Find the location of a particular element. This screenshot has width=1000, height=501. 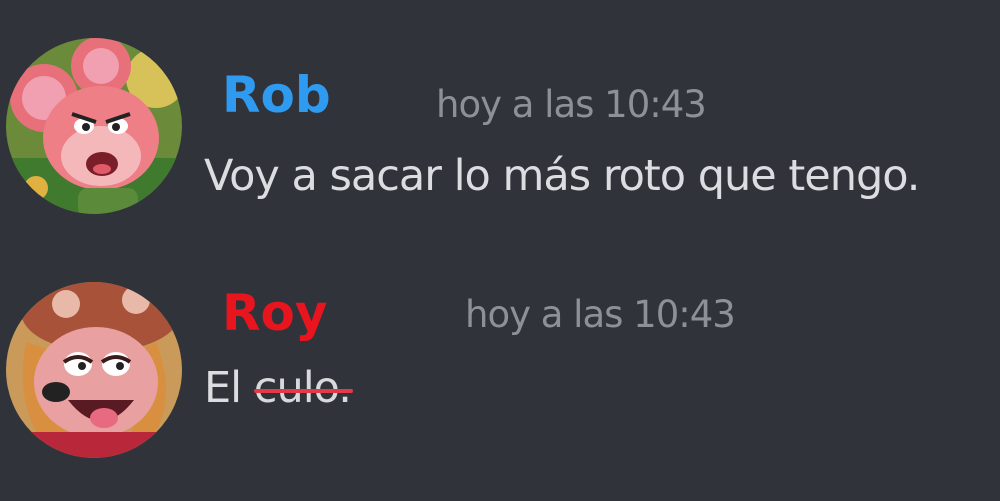

strikethrough-text: culo. is located at coordinates (303, 388).